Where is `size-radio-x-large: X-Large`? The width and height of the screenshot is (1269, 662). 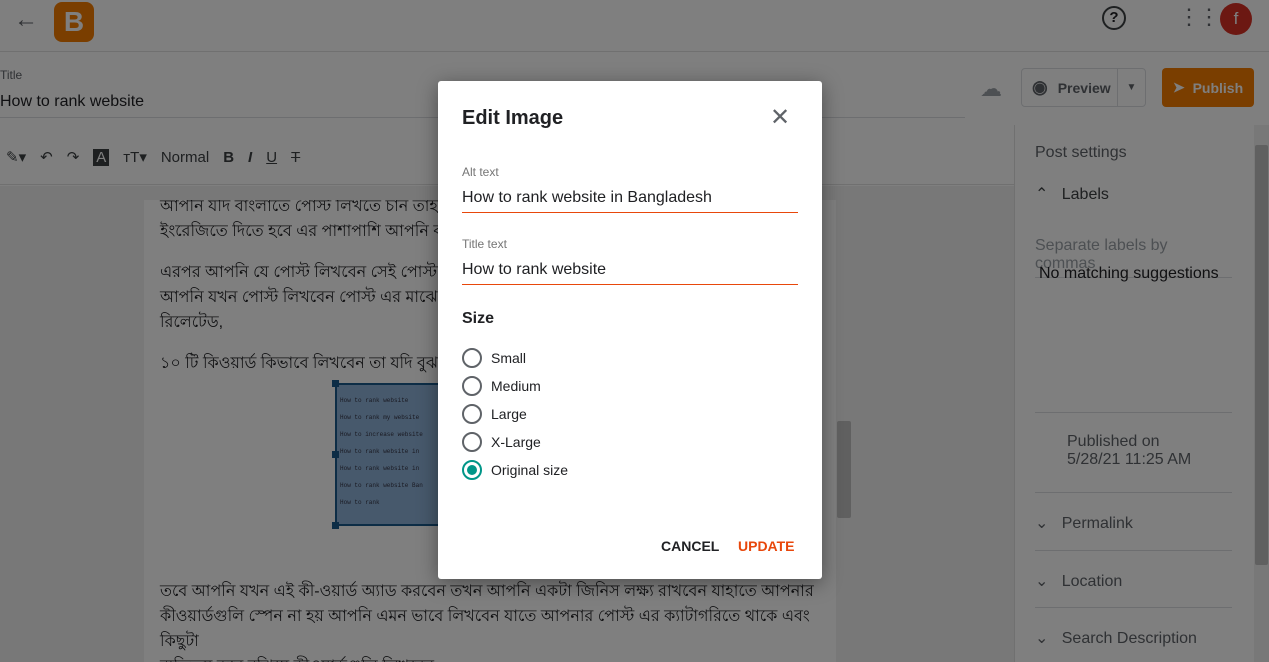 size-radio-x-large: X-Large is located at coordinates (501, 442).